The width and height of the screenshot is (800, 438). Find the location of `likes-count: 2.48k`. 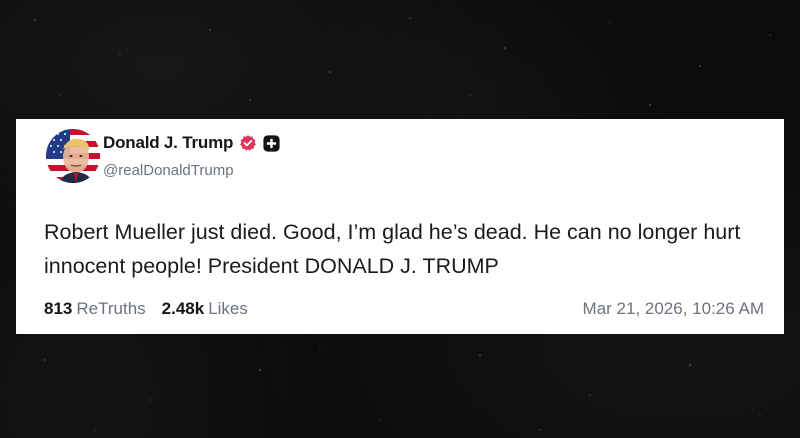

likes-count: 2.48k is located at coordinates (183, 309).